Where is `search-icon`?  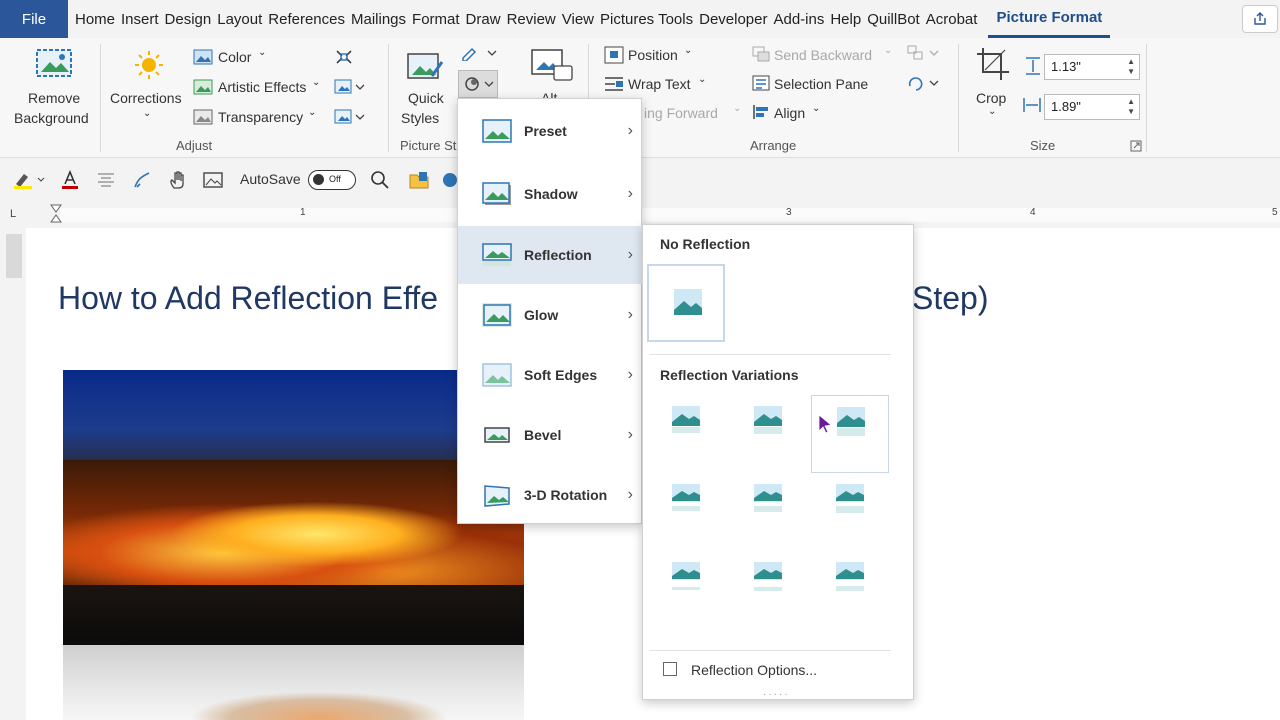
search-icon is located at coordinates (380, 180).